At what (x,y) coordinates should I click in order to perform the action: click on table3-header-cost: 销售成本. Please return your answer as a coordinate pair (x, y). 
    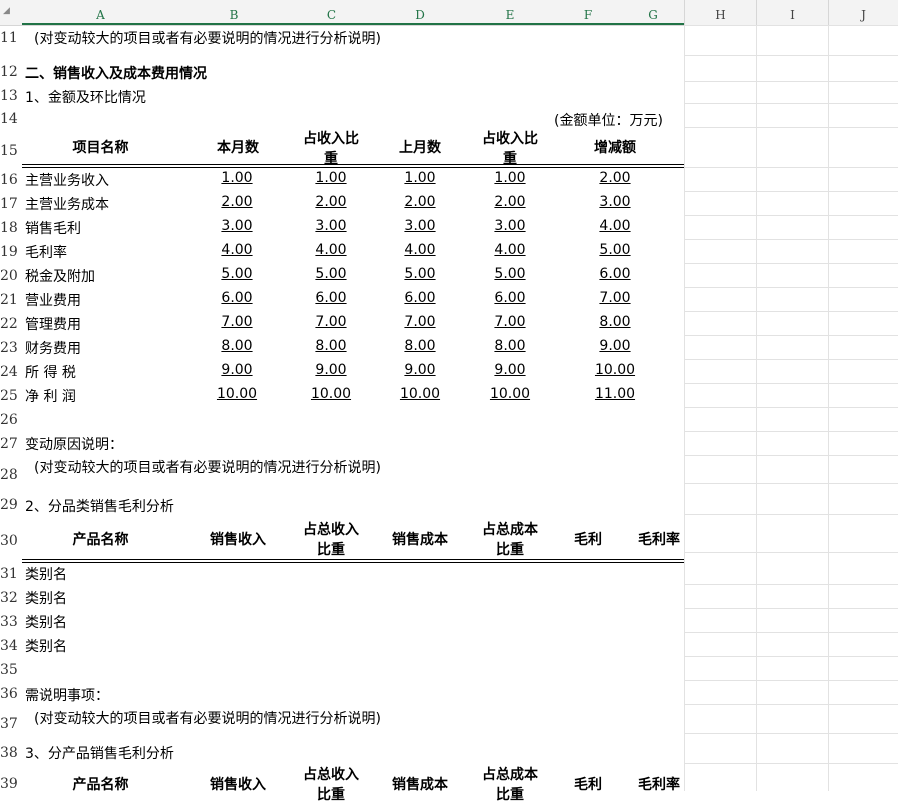
    Looking at the image, I should click on (420, 785).